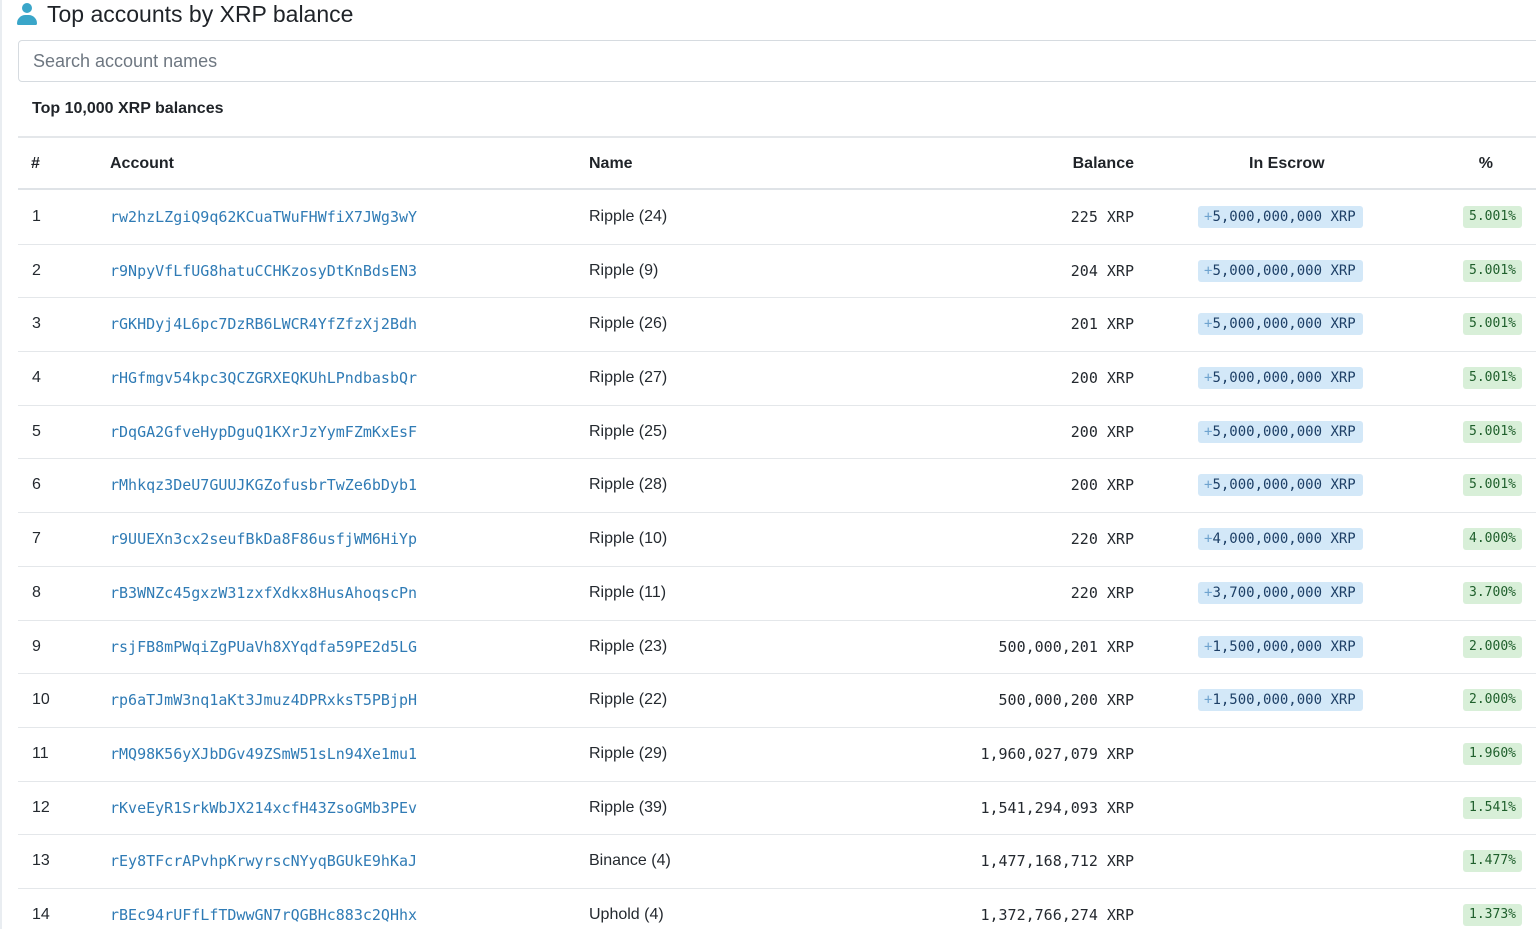 The image size is (1536, 929). What do you see at coordinates (1284, 592) in the screenshot?
I see `escrow-amount: 3,700,000,000 XRP` at bounding box center [1284, 592].